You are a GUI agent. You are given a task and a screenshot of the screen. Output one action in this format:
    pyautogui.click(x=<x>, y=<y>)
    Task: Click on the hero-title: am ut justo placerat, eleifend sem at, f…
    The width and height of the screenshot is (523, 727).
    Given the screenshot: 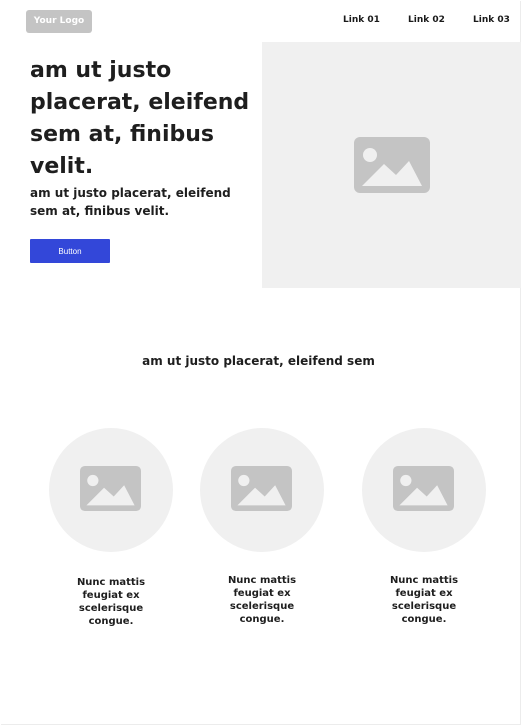 What is the action you would take?
    pyautogui.click(x=140, y=118)
    